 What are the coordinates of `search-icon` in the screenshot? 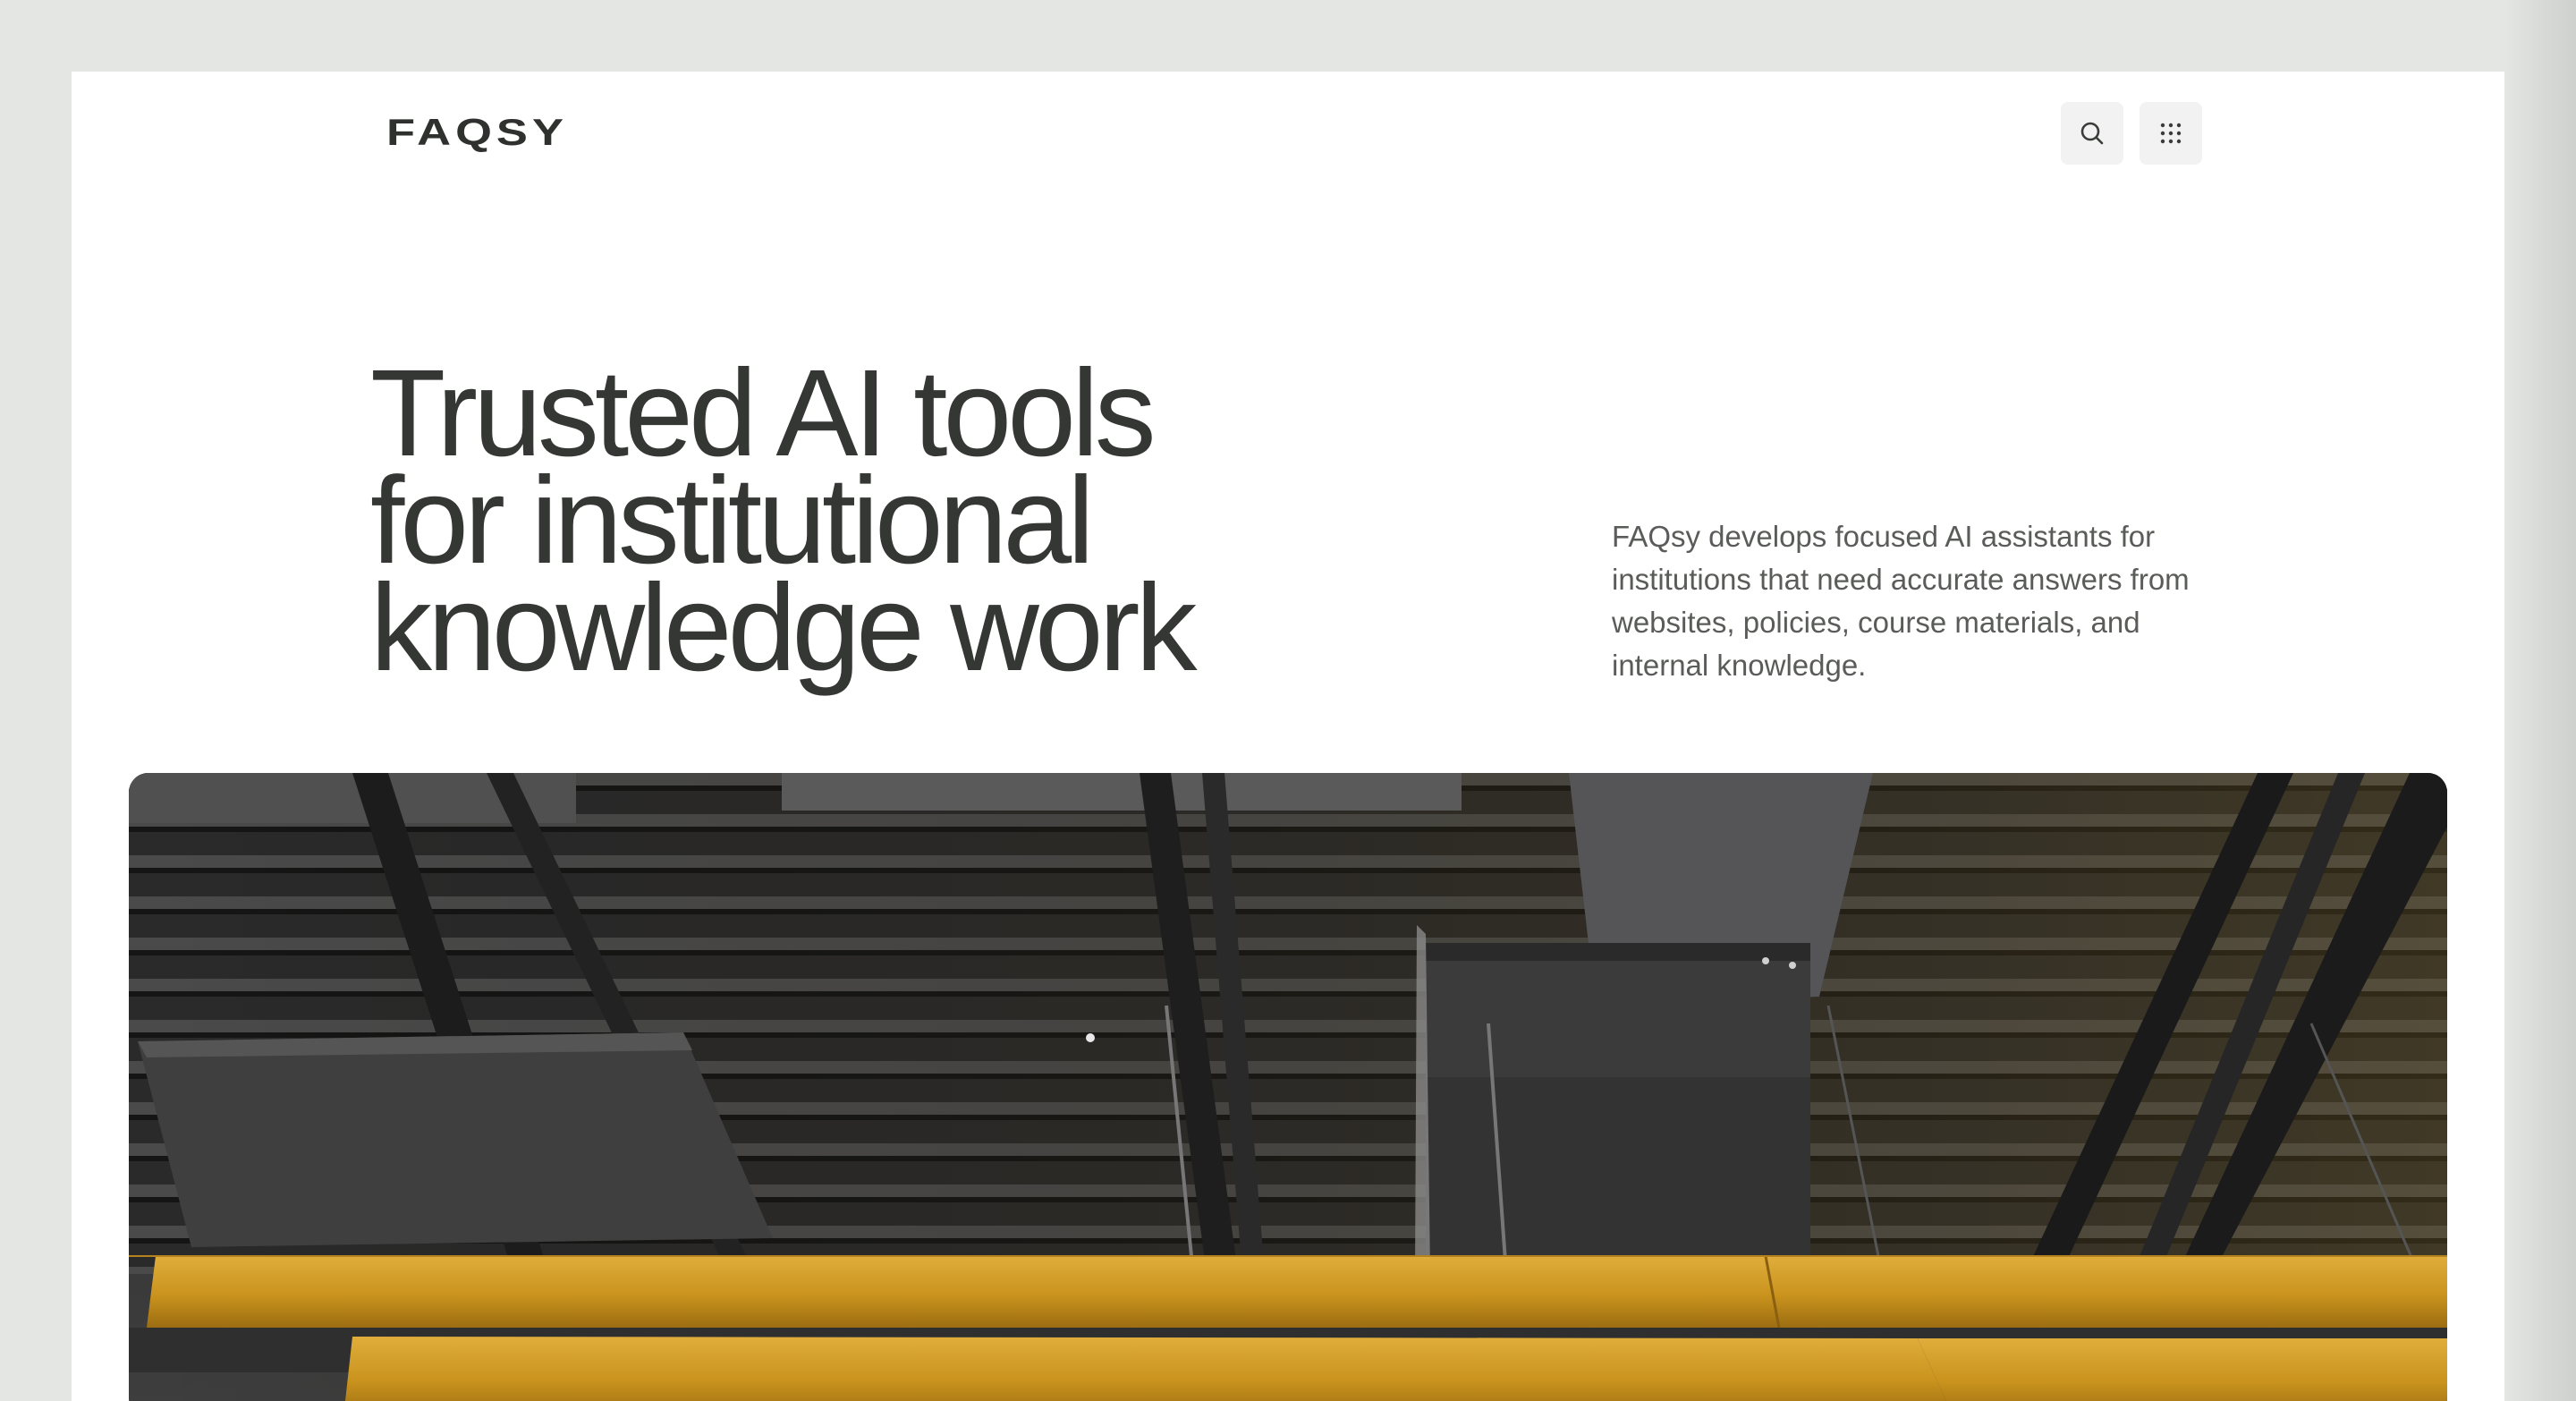 It's located at (2092, 133).